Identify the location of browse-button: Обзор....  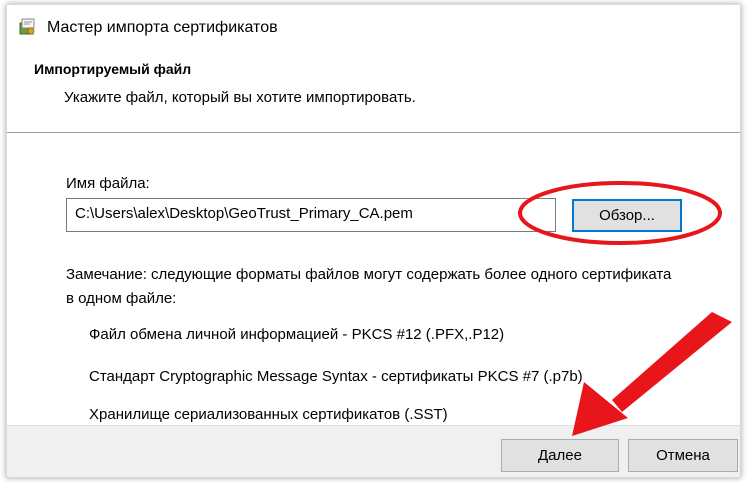
(627, 215).